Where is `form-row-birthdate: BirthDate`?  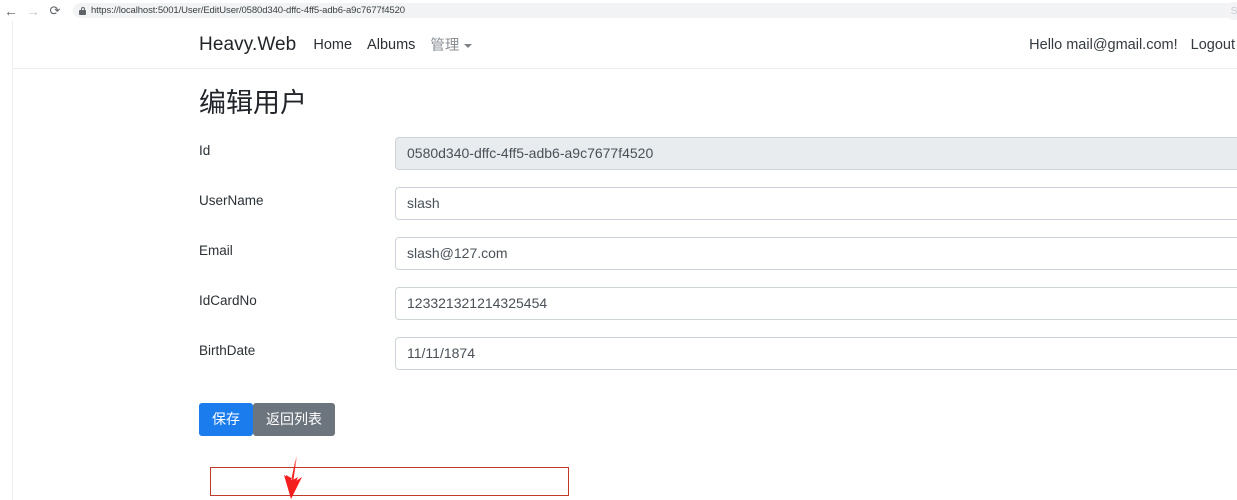
form-row-birthdate: BirthDate is located at coordinates (718, 361).